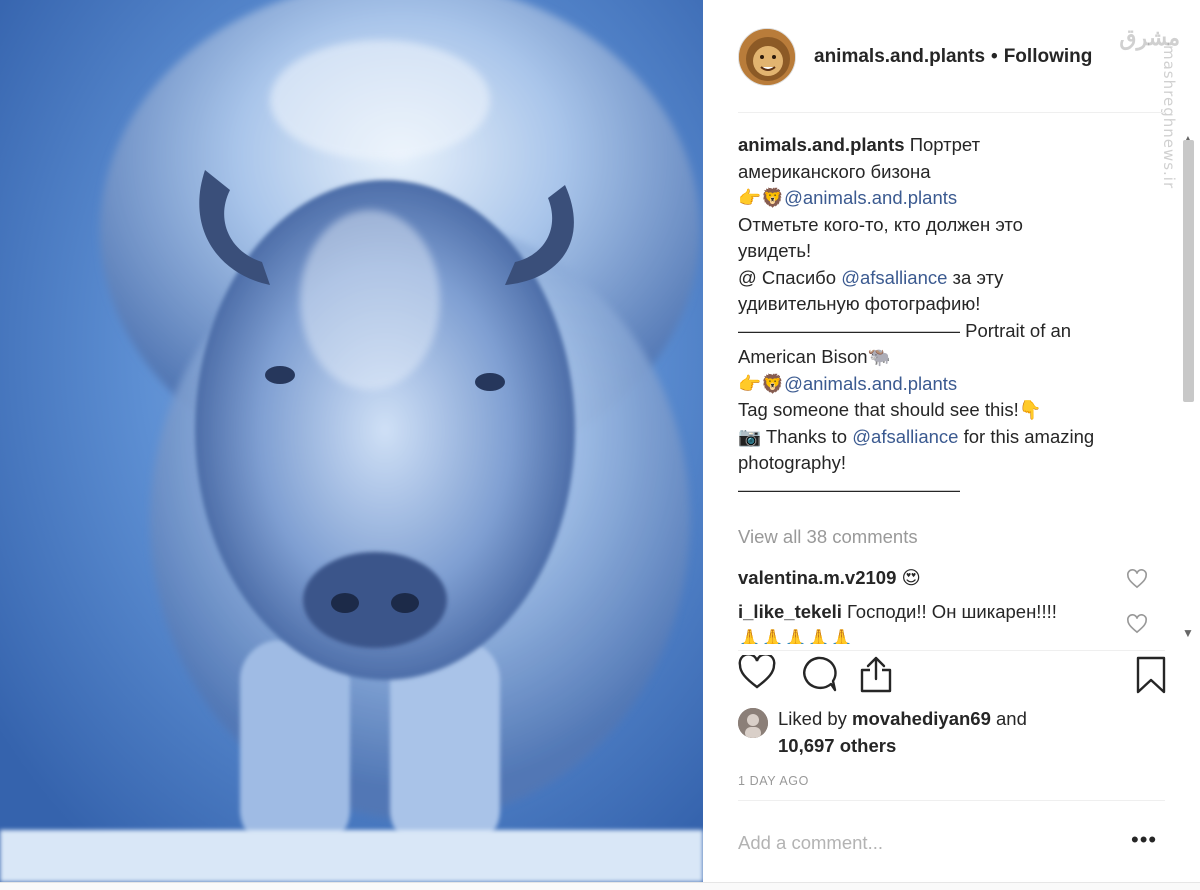 The width and height of the screenshot is (1200, 890). I want to click on caption-text: for this amazing, so click(1026, 436).